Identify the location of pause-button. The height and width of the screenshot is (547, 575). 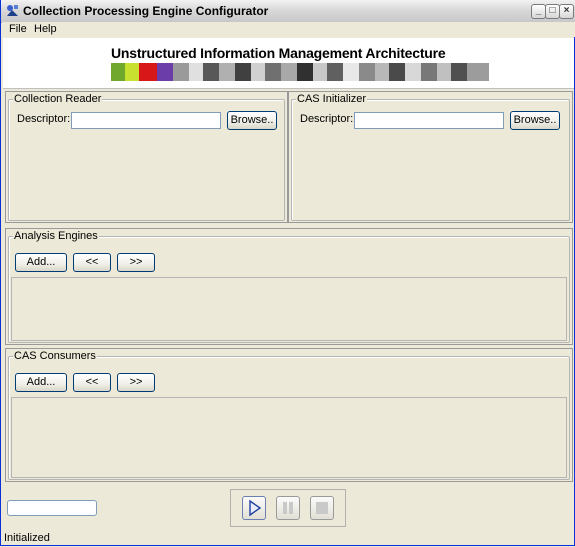
(288, 508).